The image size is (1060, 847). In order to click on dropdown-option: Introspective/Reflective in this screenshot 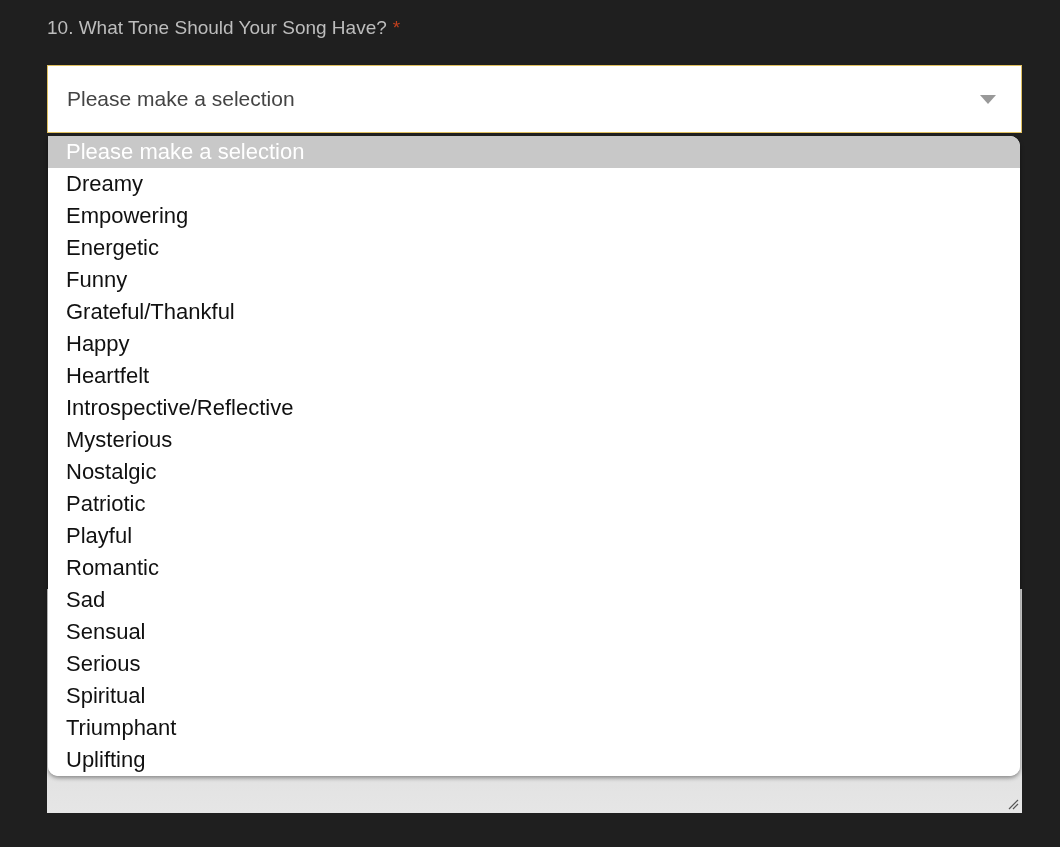, I will do `click(534, 408)`.